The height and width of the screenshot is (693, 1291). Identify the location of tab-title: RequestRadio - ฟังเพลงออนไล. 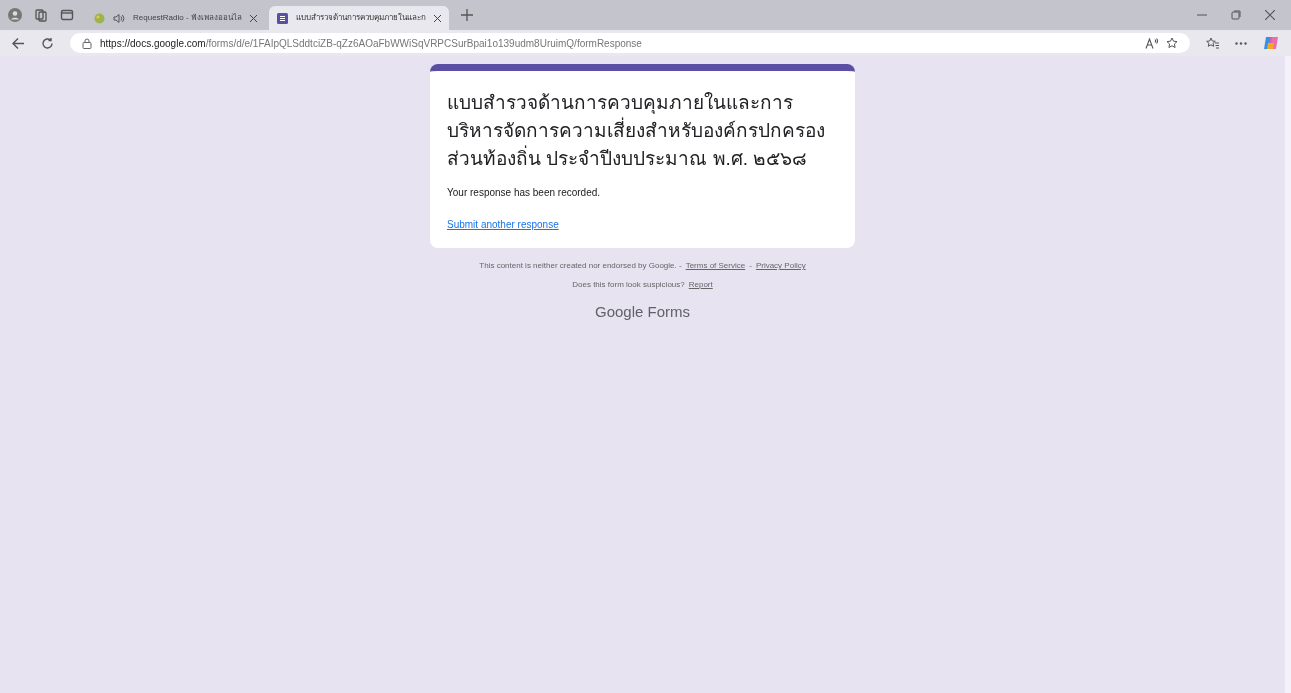
(187, 18).